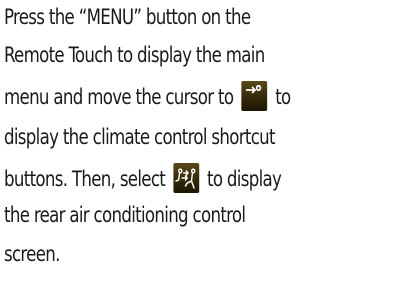 The width and height of the screenshot is (401, 289). I want to click on text-line-5: buttons. Then, select to display, so click(143, 178).